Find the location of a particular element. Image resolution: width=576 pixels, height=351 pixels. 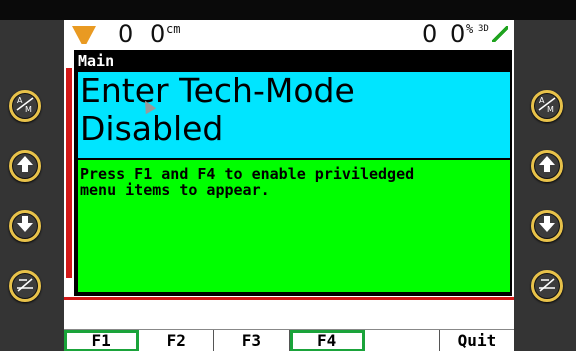

function-key-bar: F1 F2 F3 F4 Quit is located at coordinates (289, 340).